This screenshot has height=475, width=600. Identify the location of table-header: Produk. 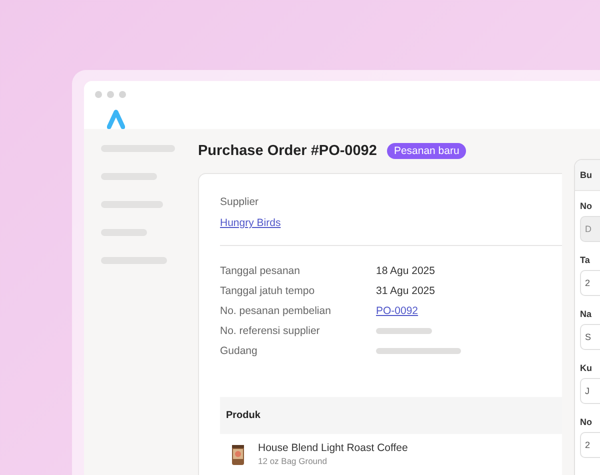
(391, 415).